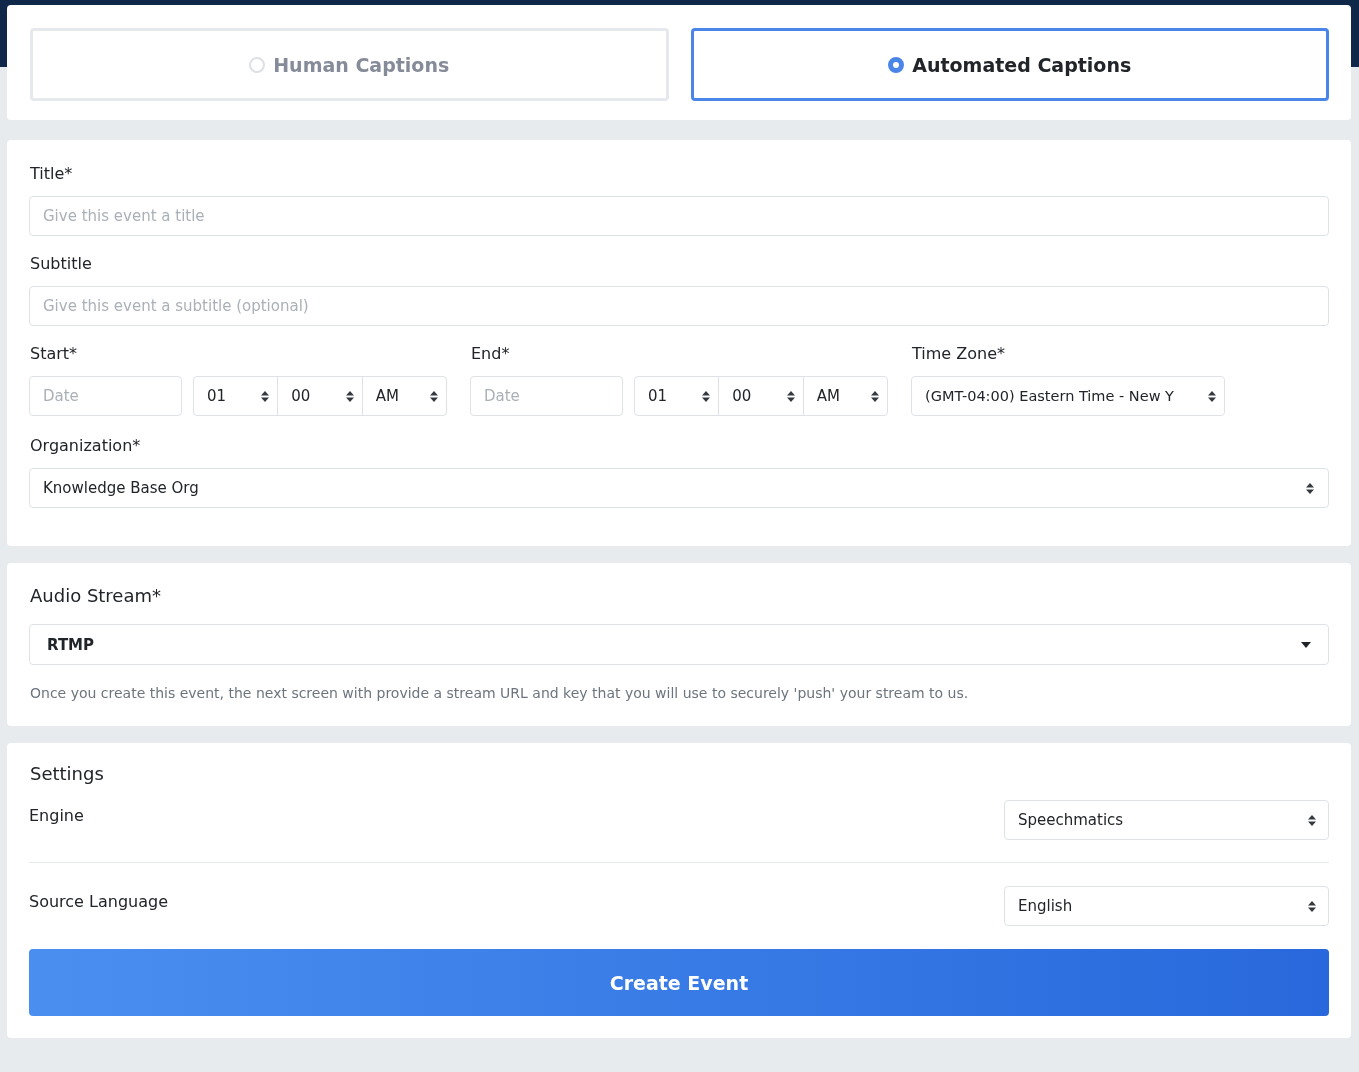 This screenshot has height=1072, width=1359. Describe the element at coordinates (98, 901) in the screenshot. I see `setting-label: Source Language` at that location.